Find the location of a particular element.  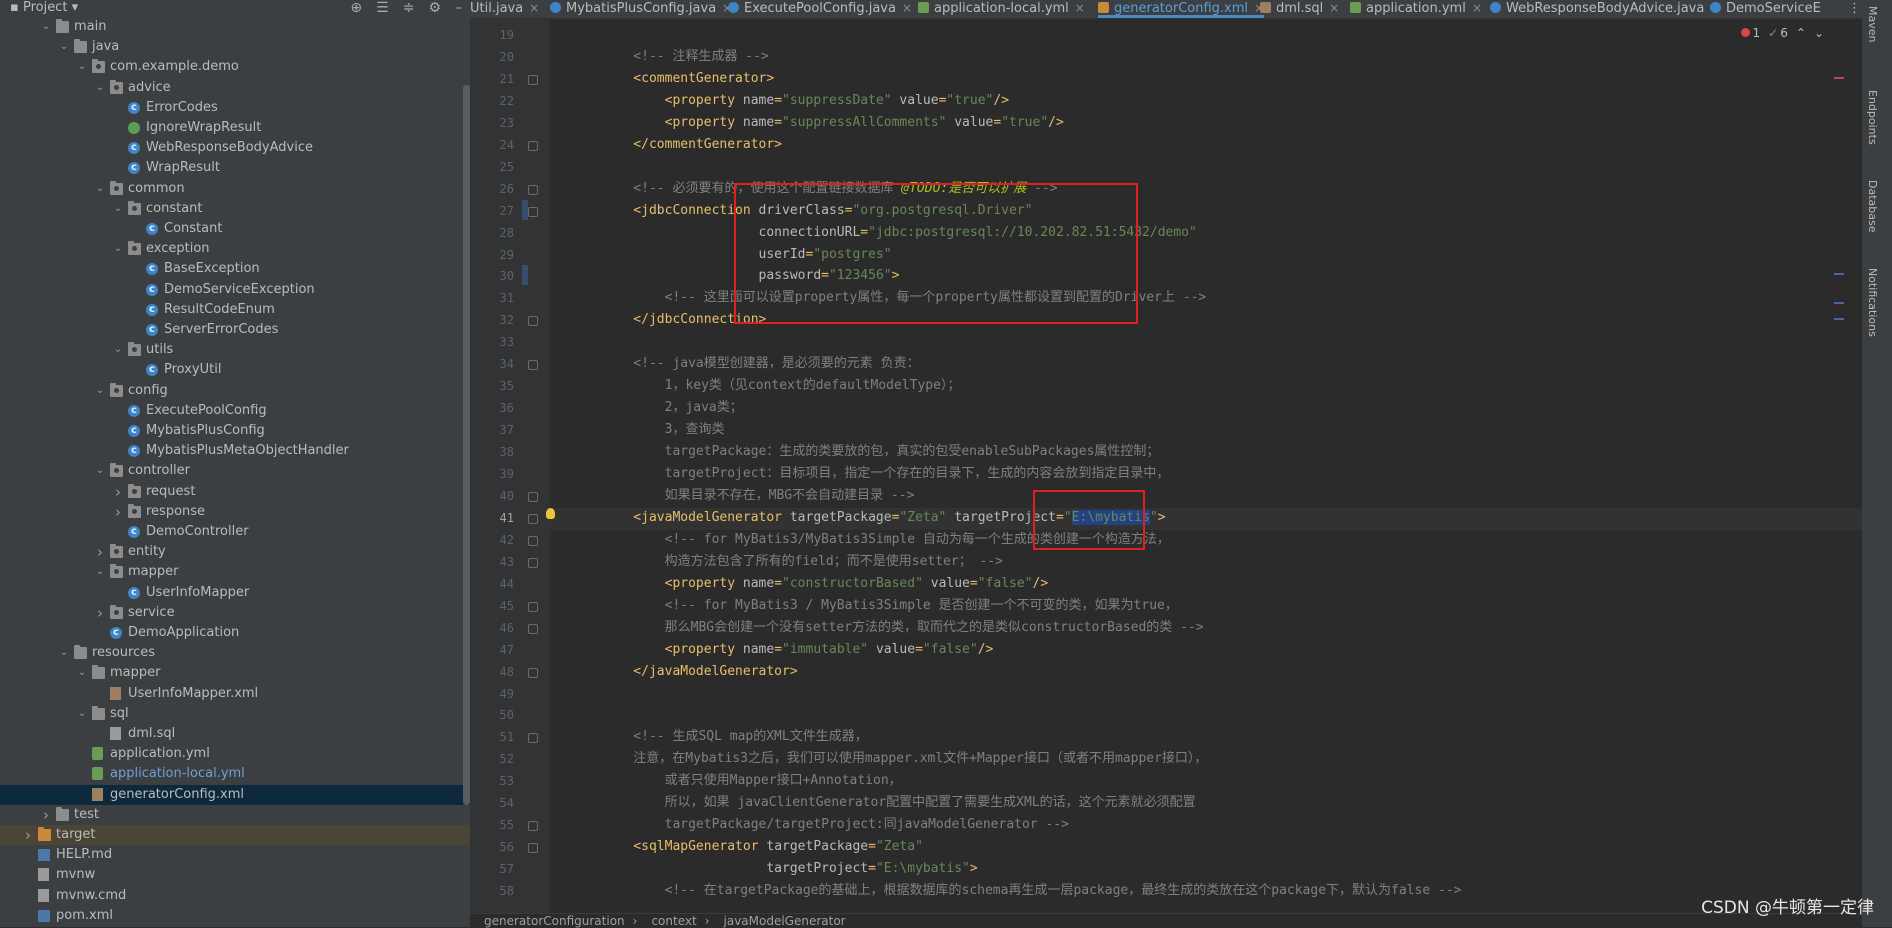

tree-item: ServerErrorCodes is located at coordinates (235, 330).